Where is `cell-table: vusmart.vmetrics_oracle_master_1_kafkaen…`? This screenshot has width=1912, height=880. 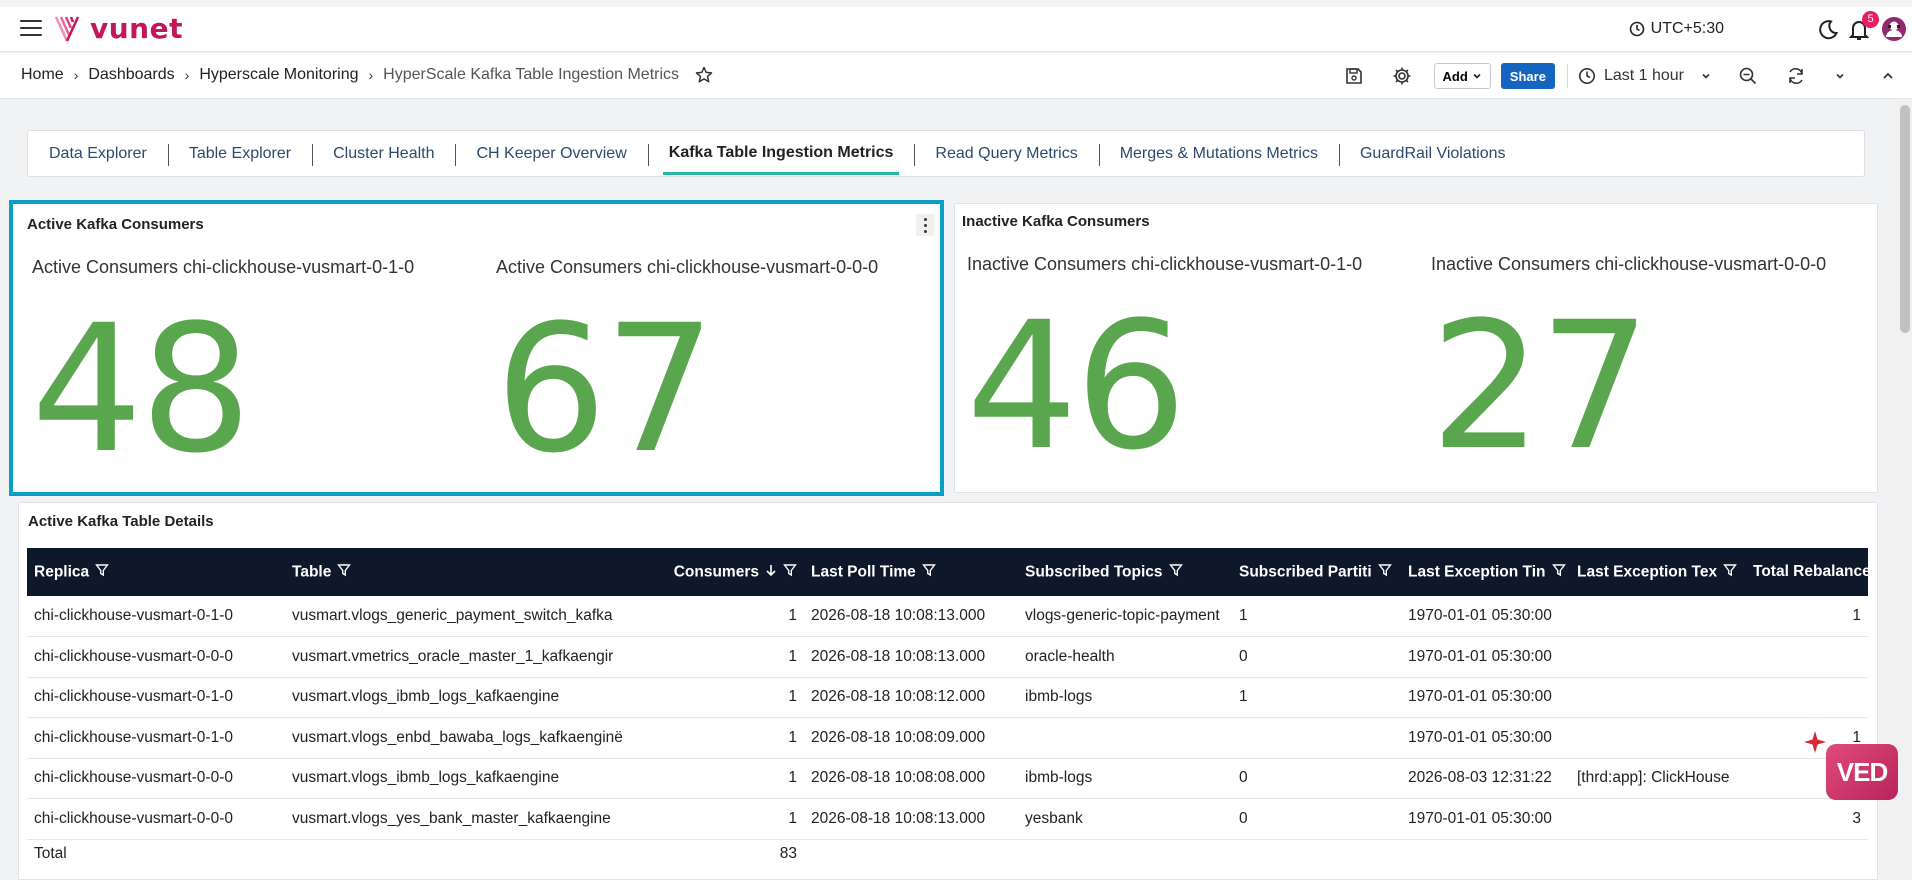 cell-table: vusmart.vmetrics_oracle_master_1_kafkaen… is located at coordinates (471, 657).